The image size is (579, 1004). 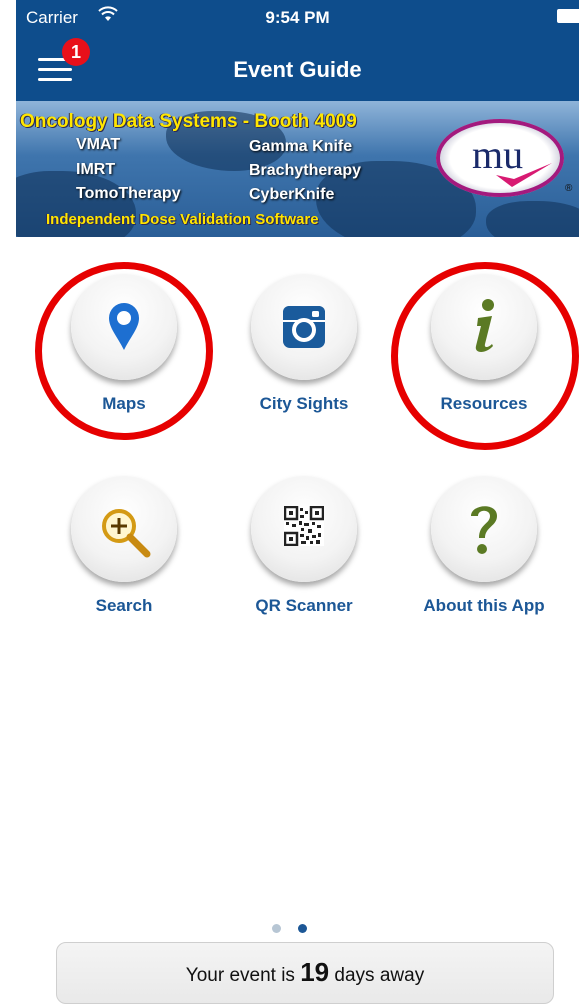 What do you see at coordinates (524, 175) in the screenshot?
I see `checkmark-icon` at bounding box center [524, 175].